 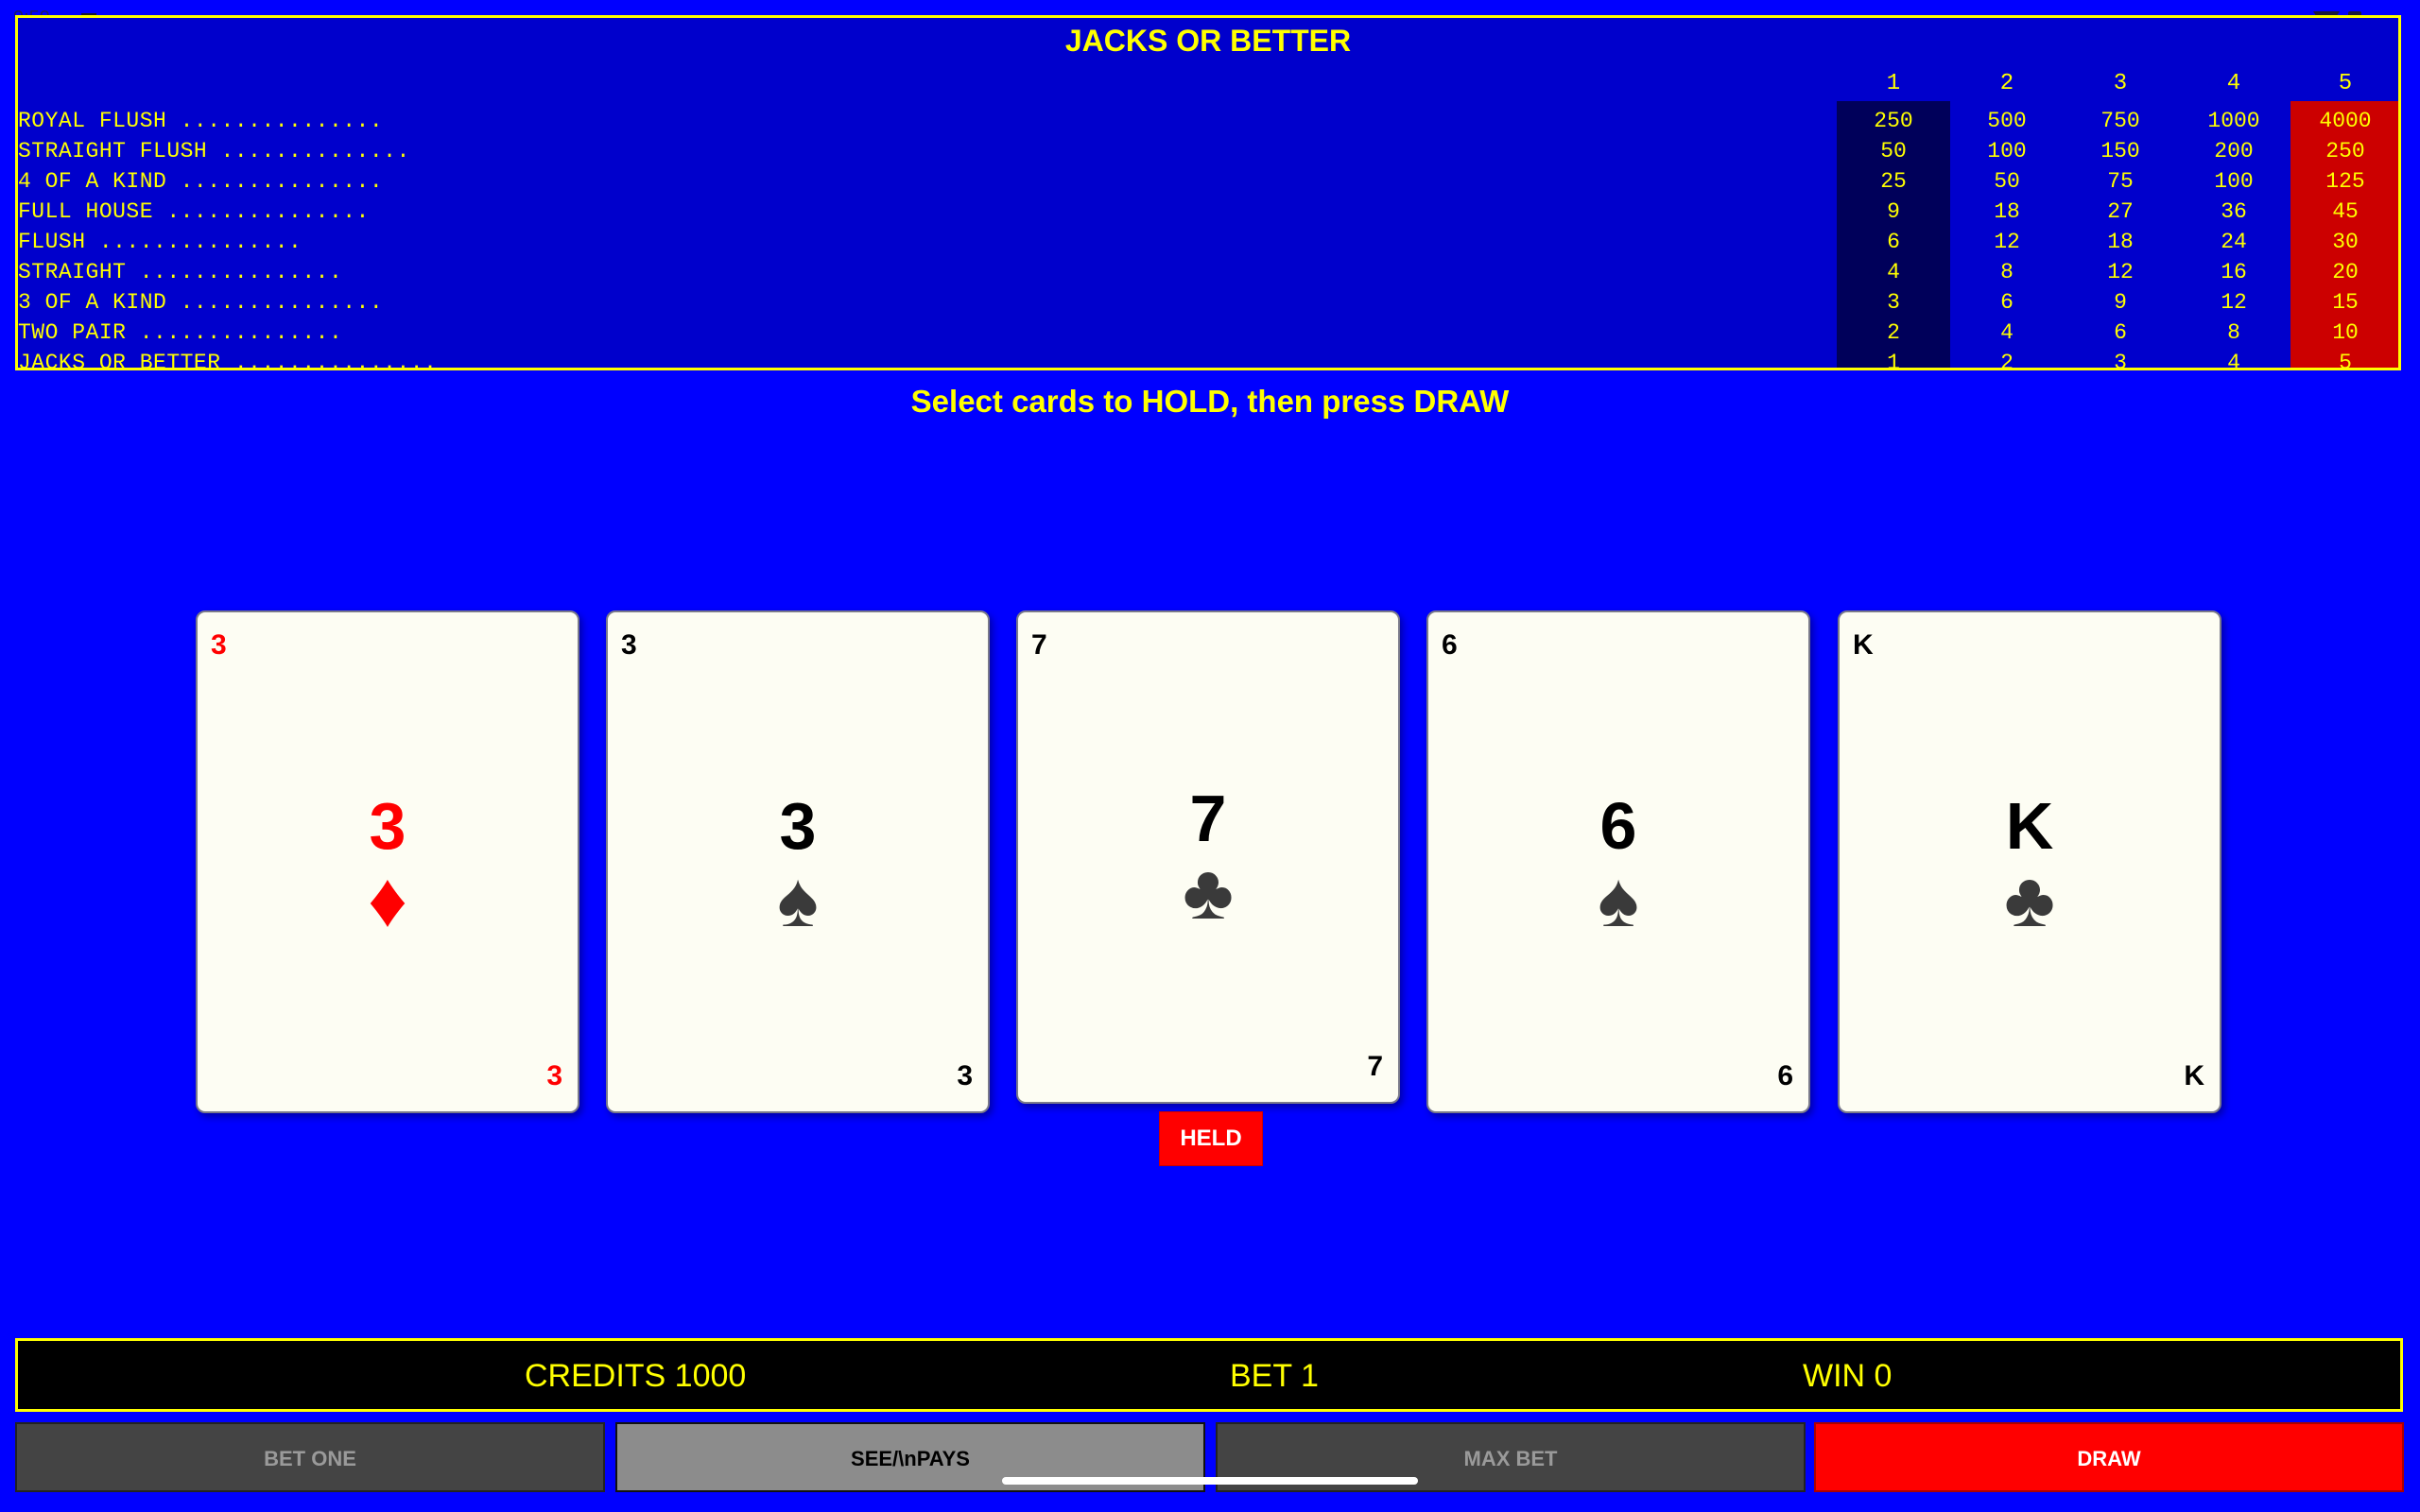 What do you see at coordinates (2345, 360) in the screenshot?
I see `payout-value: 5` at bounding box center [2345, 360].